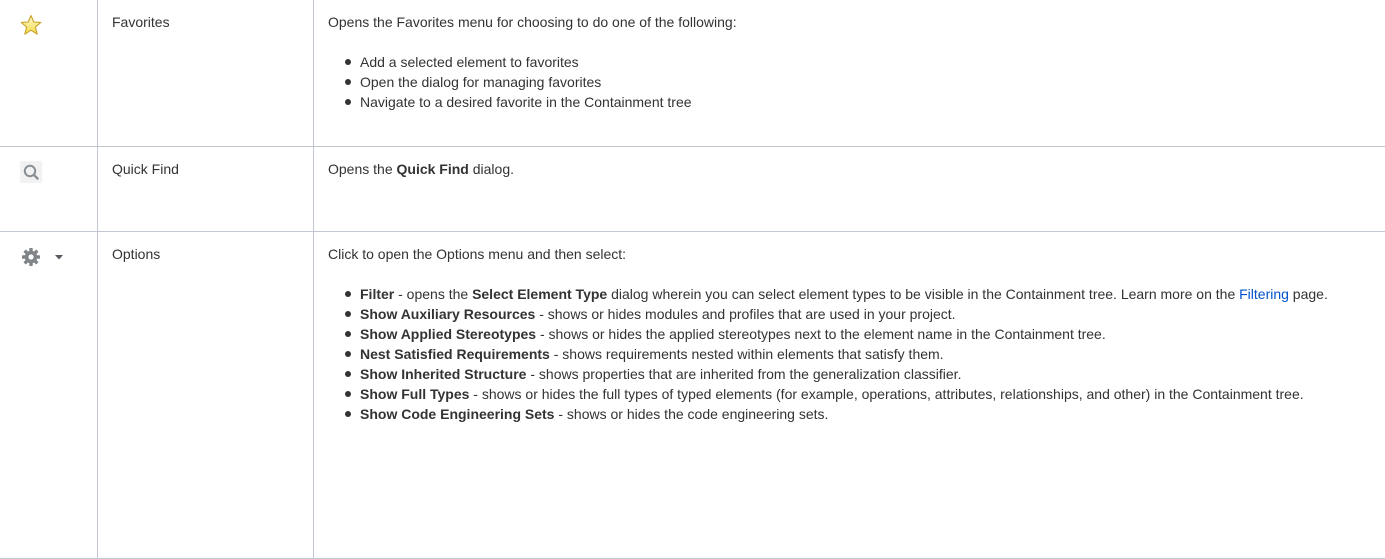 This screenshot has height=559, width=1385. I want to click on option-name: Filter, so click(377, 294).